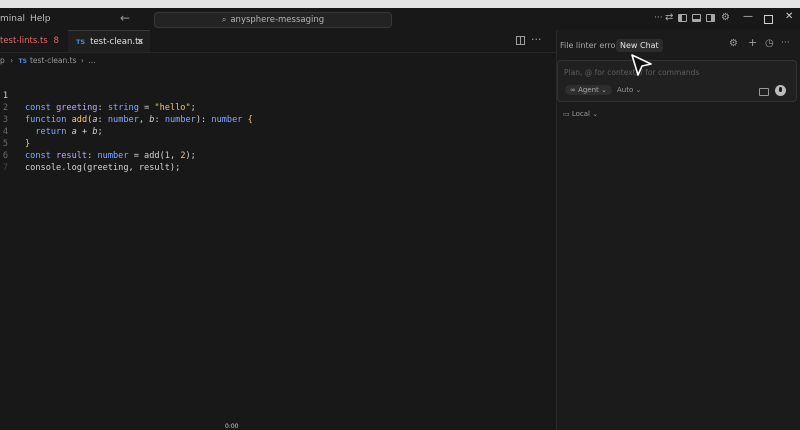  I want to click on command-search-bar: ⌕ anysphere-messaging, so click(273, 20).